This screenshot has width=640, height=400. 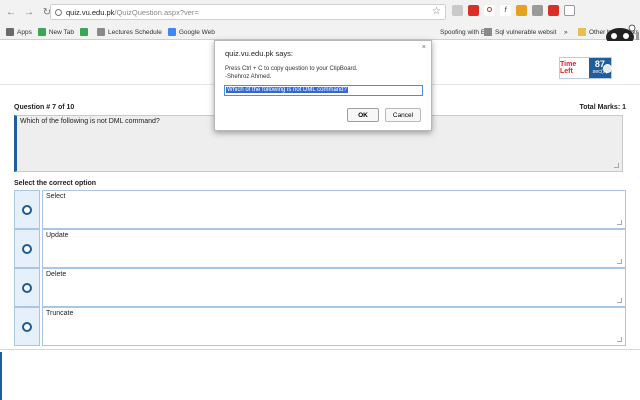 I want to click on bookmark-star-icon: ☆, so click(x=436, y=11).